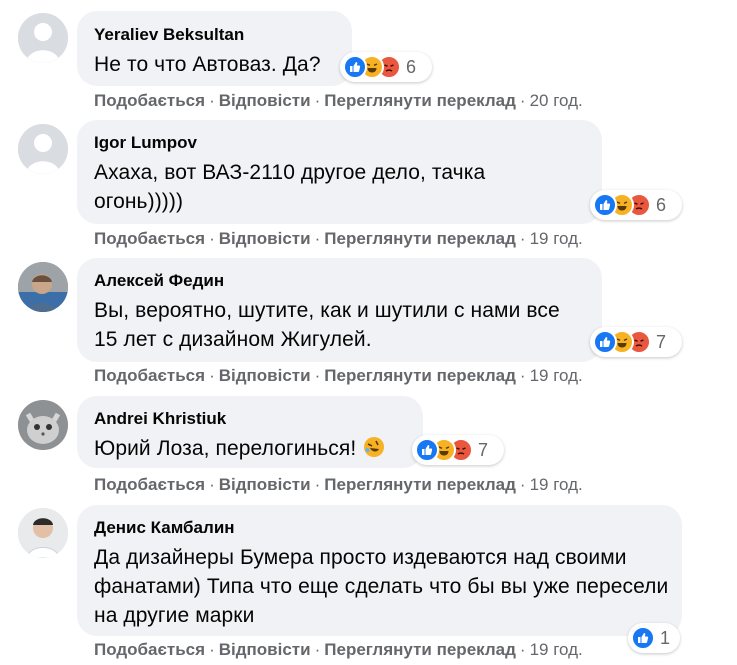 The height and width of the screenshot is (665, 737). Describe the element at coordinates (207, 64) in the screenshot. I see `comment-text: Не то что Автоваз. Да?` at that location.